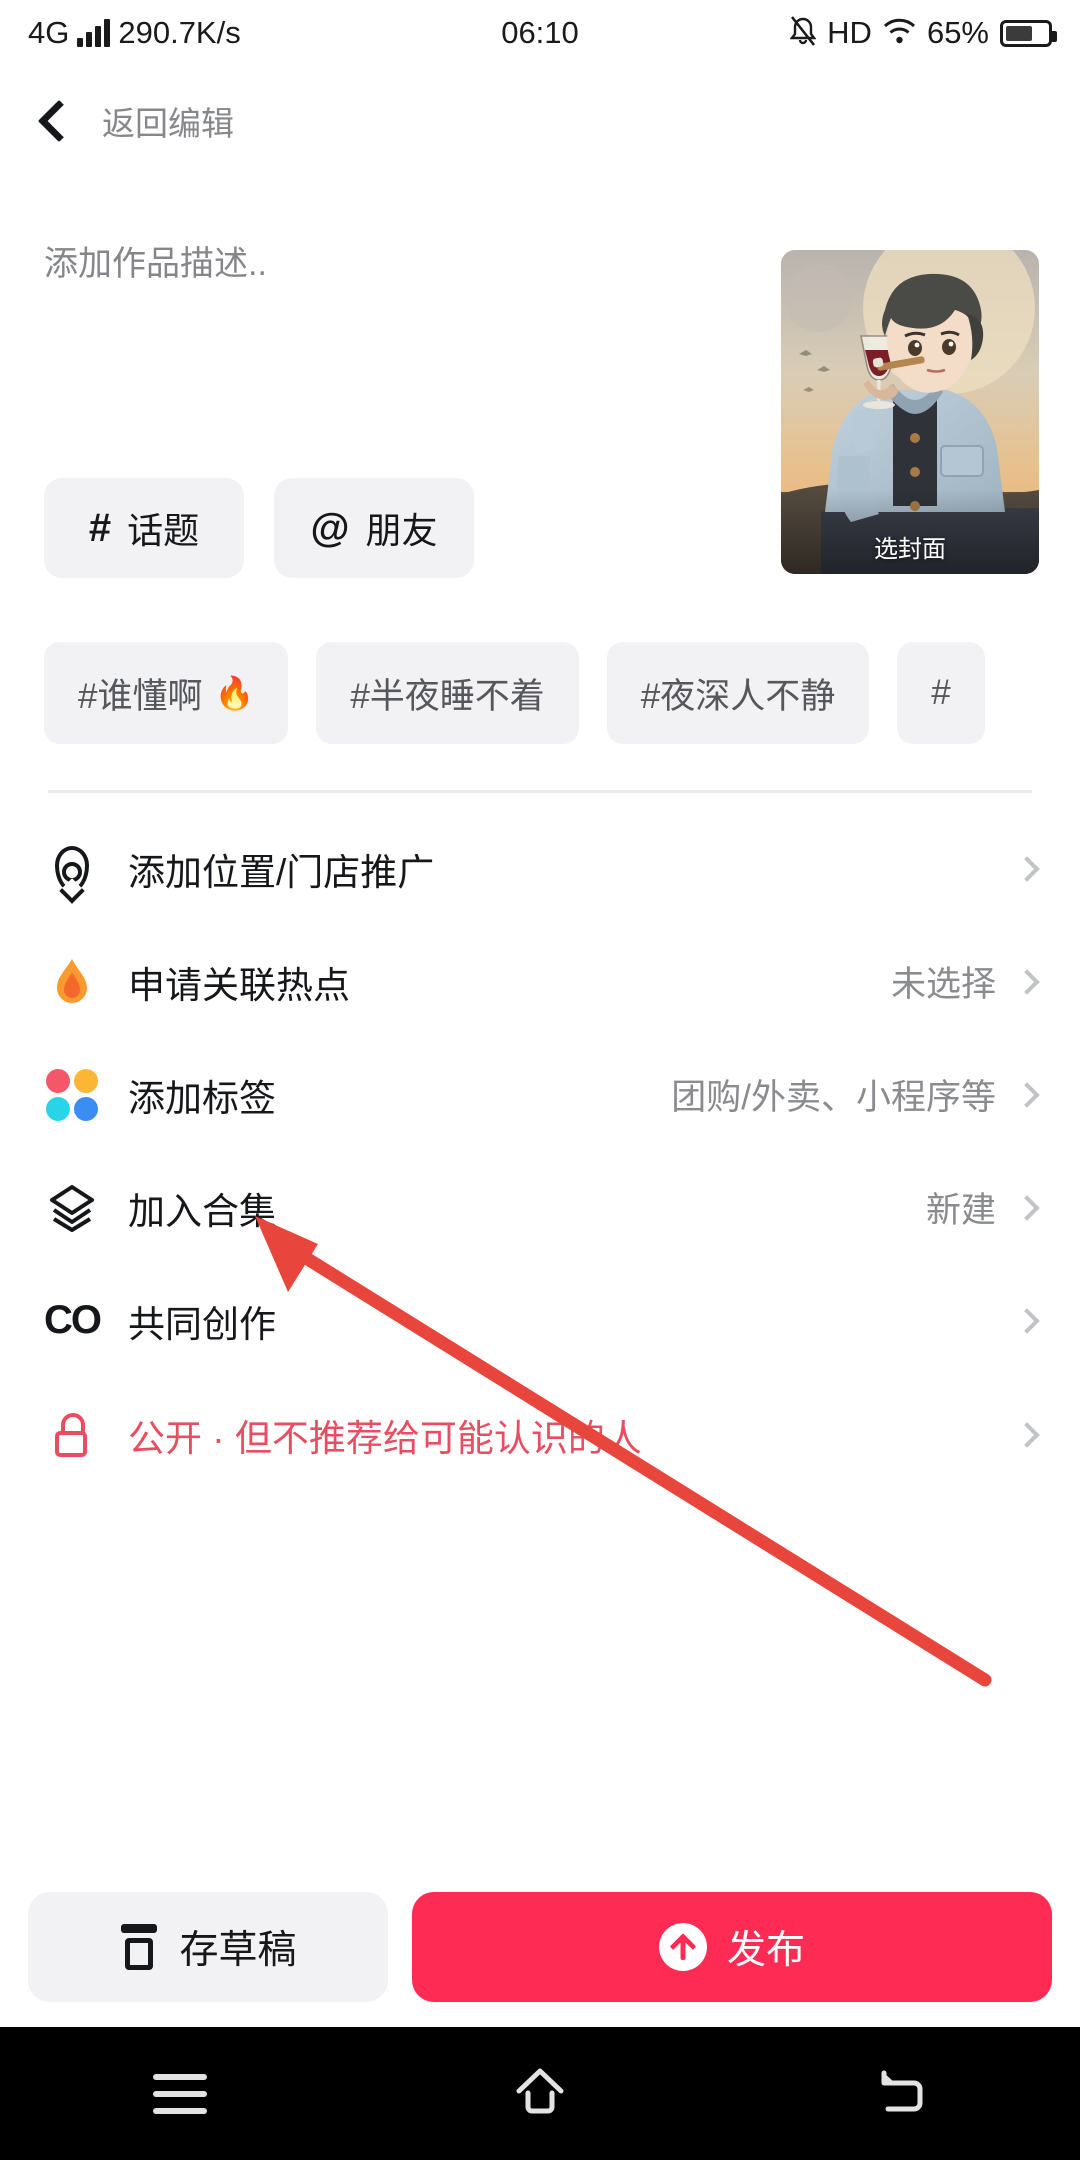 The height and width of the screenshot is (2160, 1080). I want to click on unlock-icon, so click(72, 1435).